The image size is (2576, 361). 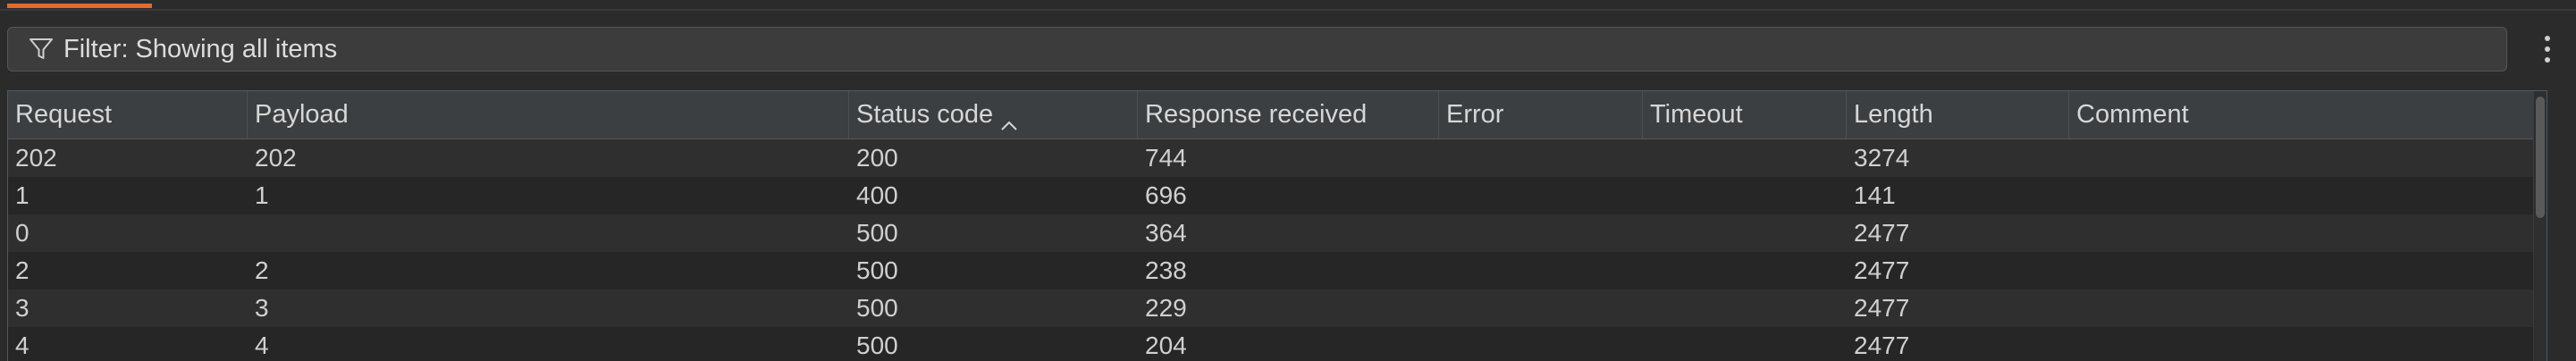 What do you see at coordinates (22, 345) in the screenshot?
I see `cell-request: 4` at bounding box center [22, 345].